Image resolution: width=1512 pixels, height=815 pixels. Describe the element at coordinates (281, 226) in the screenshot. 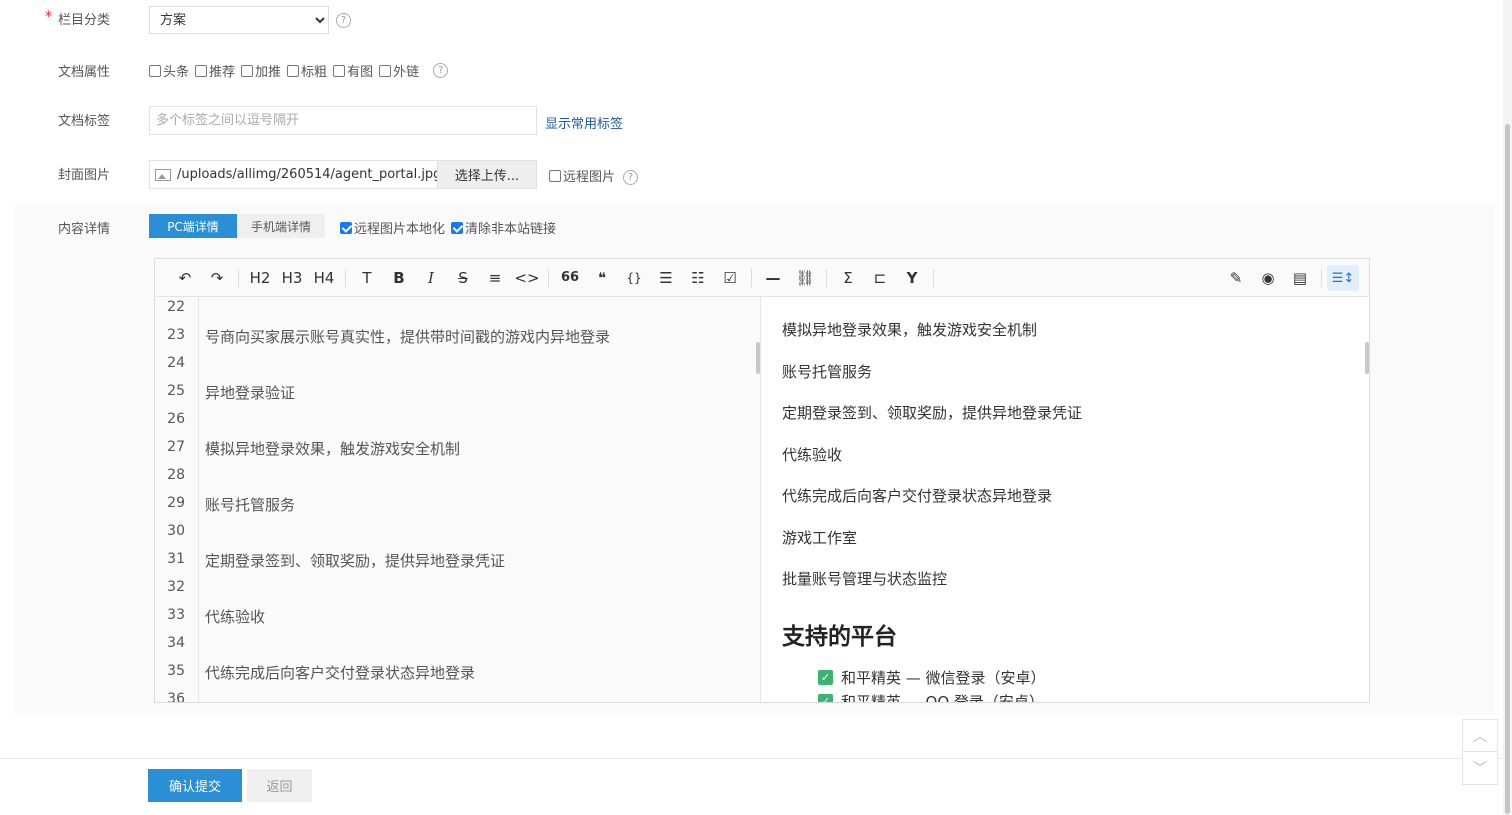

I see `tab-mobile-detail: 手机端详情` at that location.